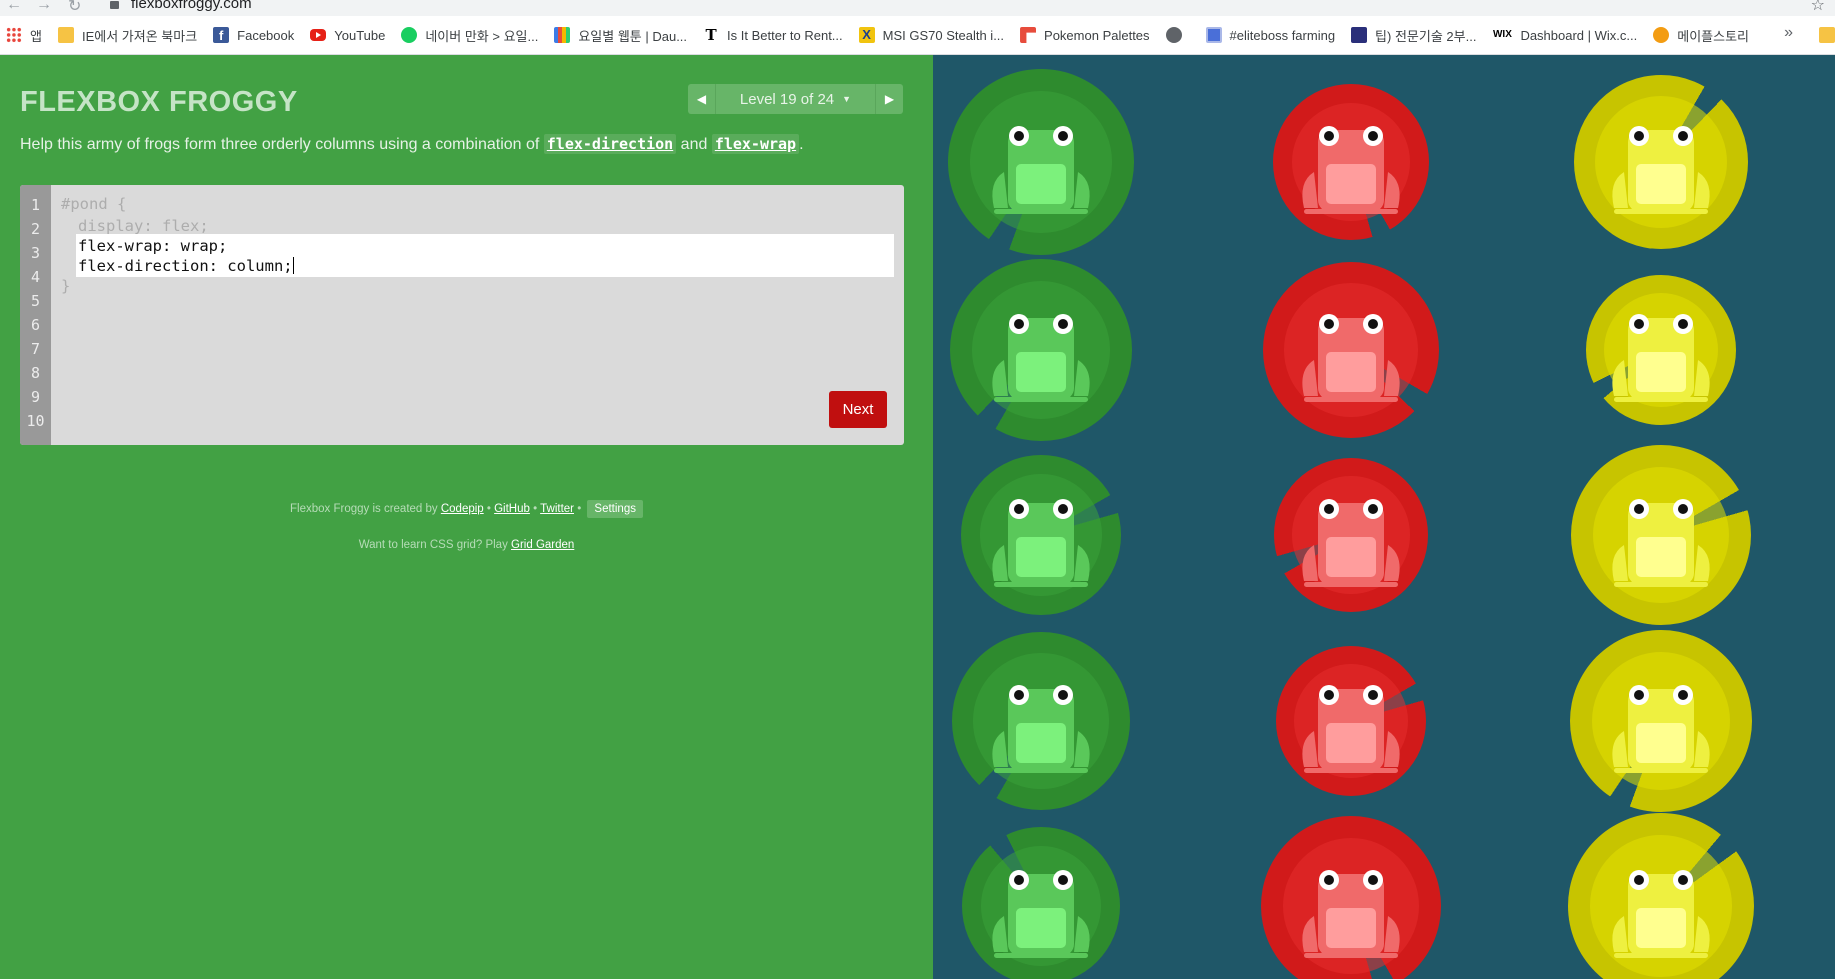  I want to click on code-input-line-2: flex-direction: column;, so click(185, 266).